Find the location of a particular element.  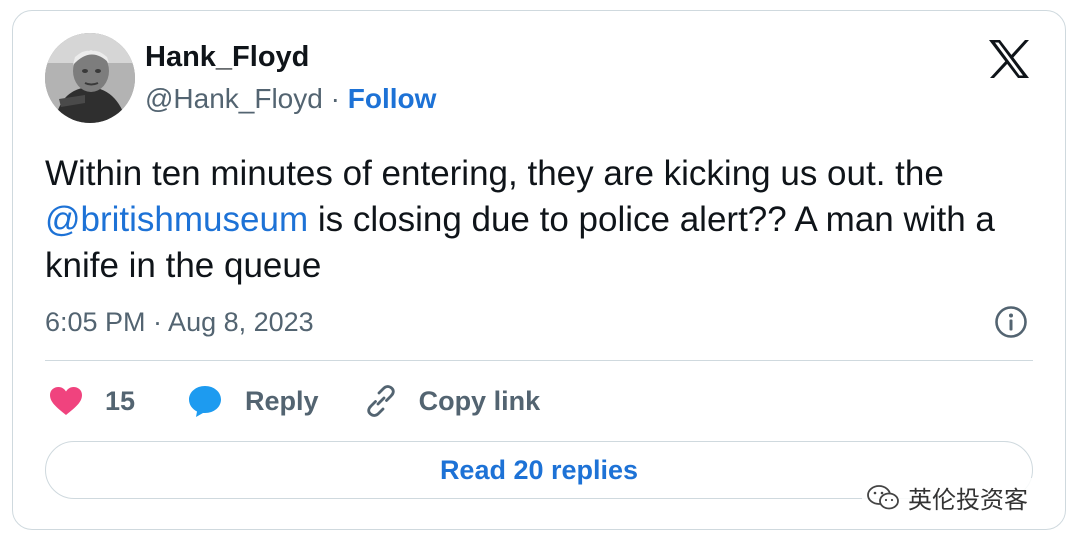

wechat-icon is located at coordinates (883, 496).